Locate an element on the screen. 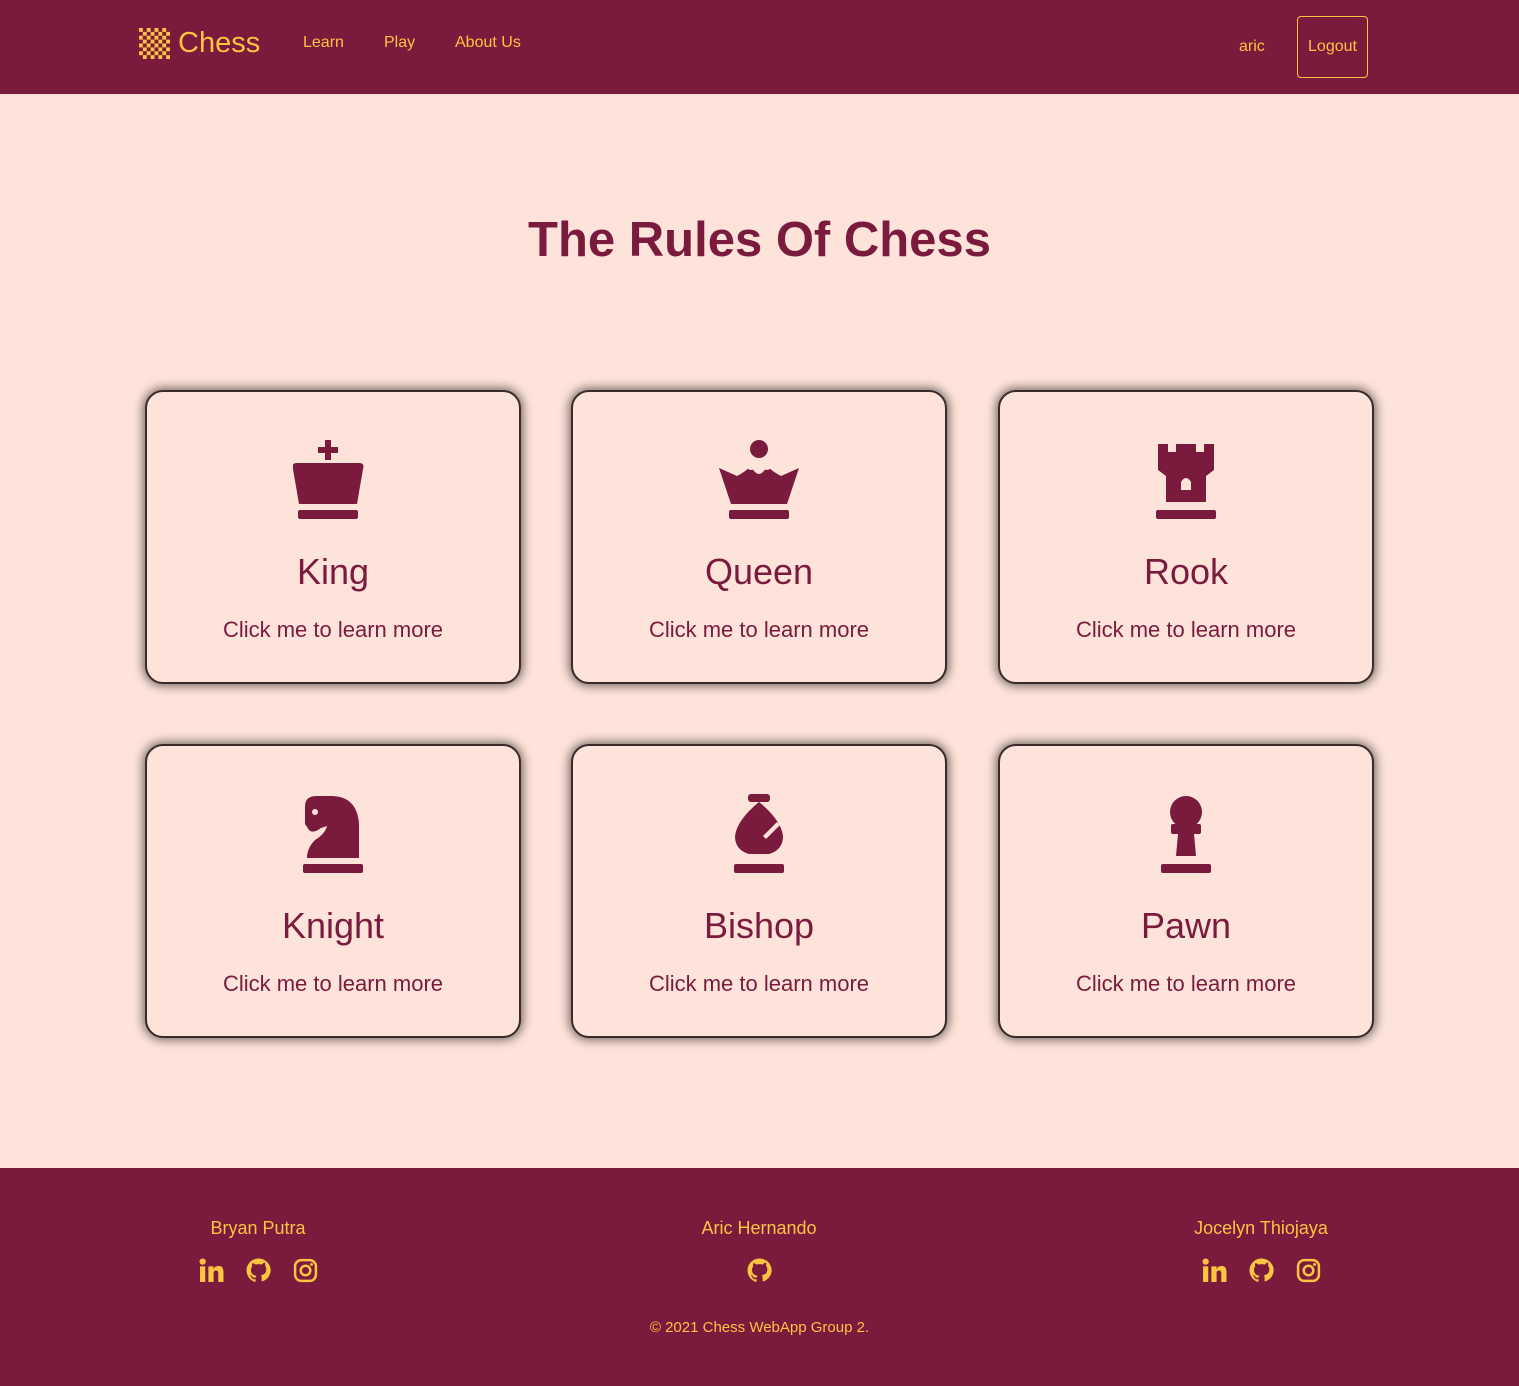 The height and width of the screenshot is (1386, 1519). card-title: Queen is located at coordinates (759, 571).